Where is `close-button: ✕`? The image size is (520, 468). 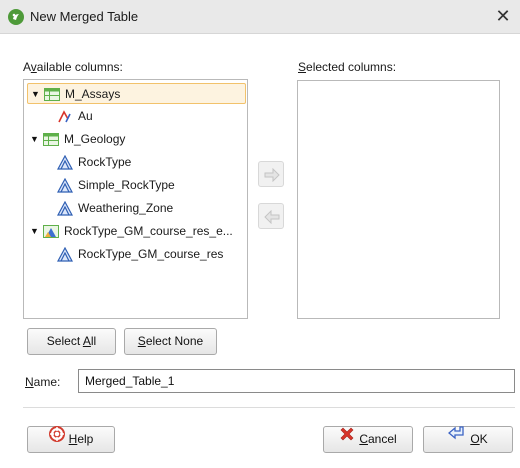 close-button: ✕ is located at coordinates (503, 16).